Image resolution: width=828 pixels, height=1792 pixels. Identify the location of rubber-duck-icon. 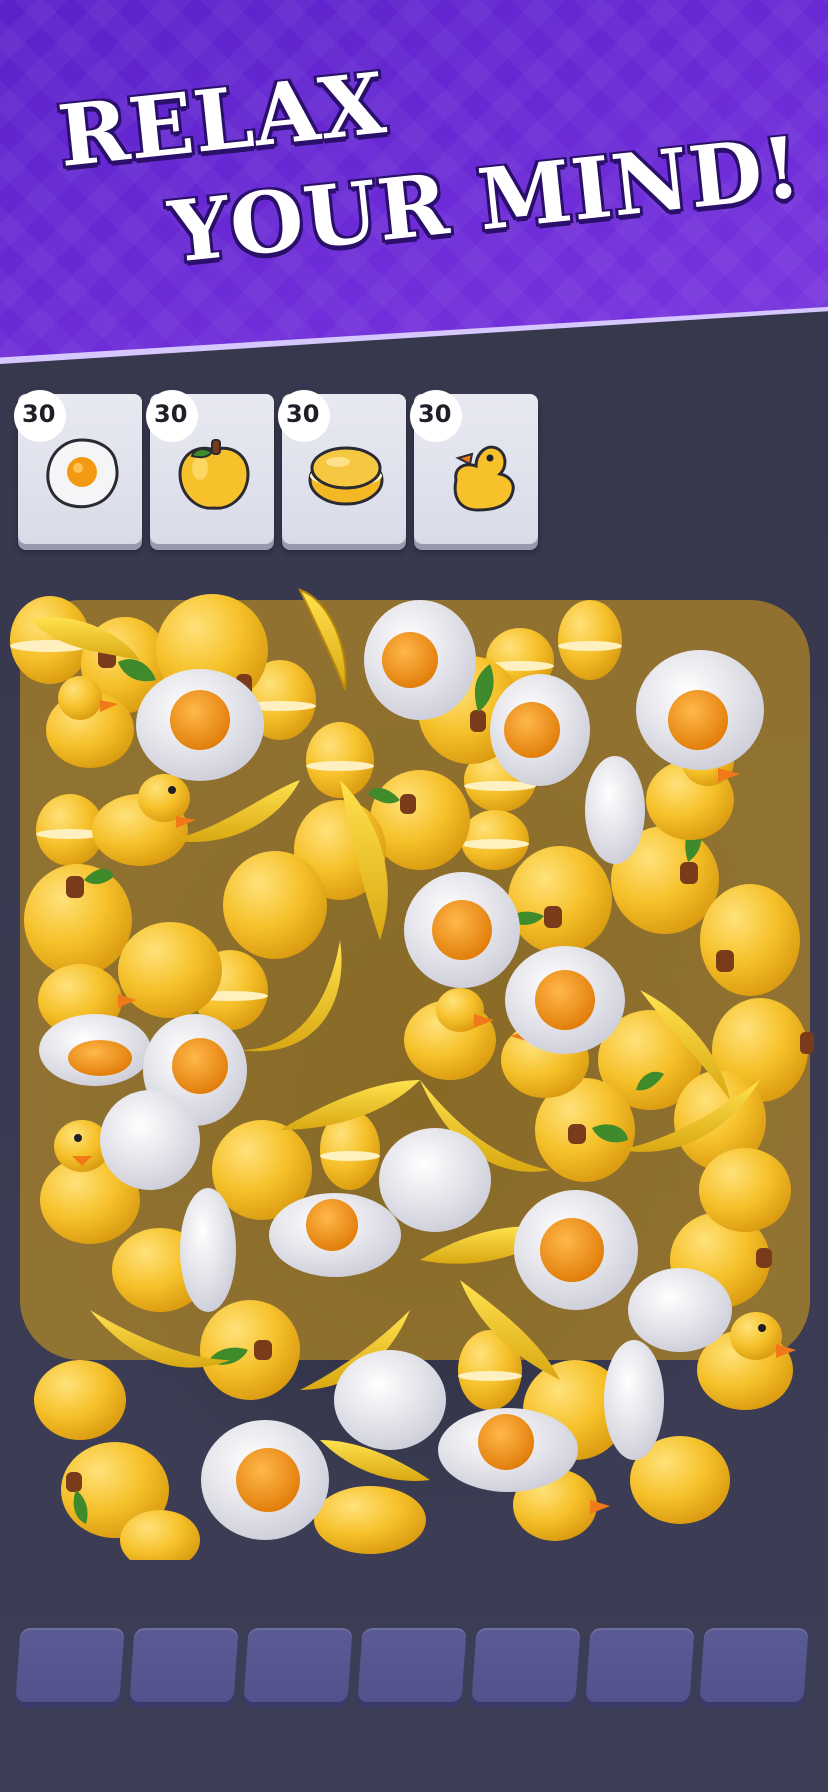
(484, 478).